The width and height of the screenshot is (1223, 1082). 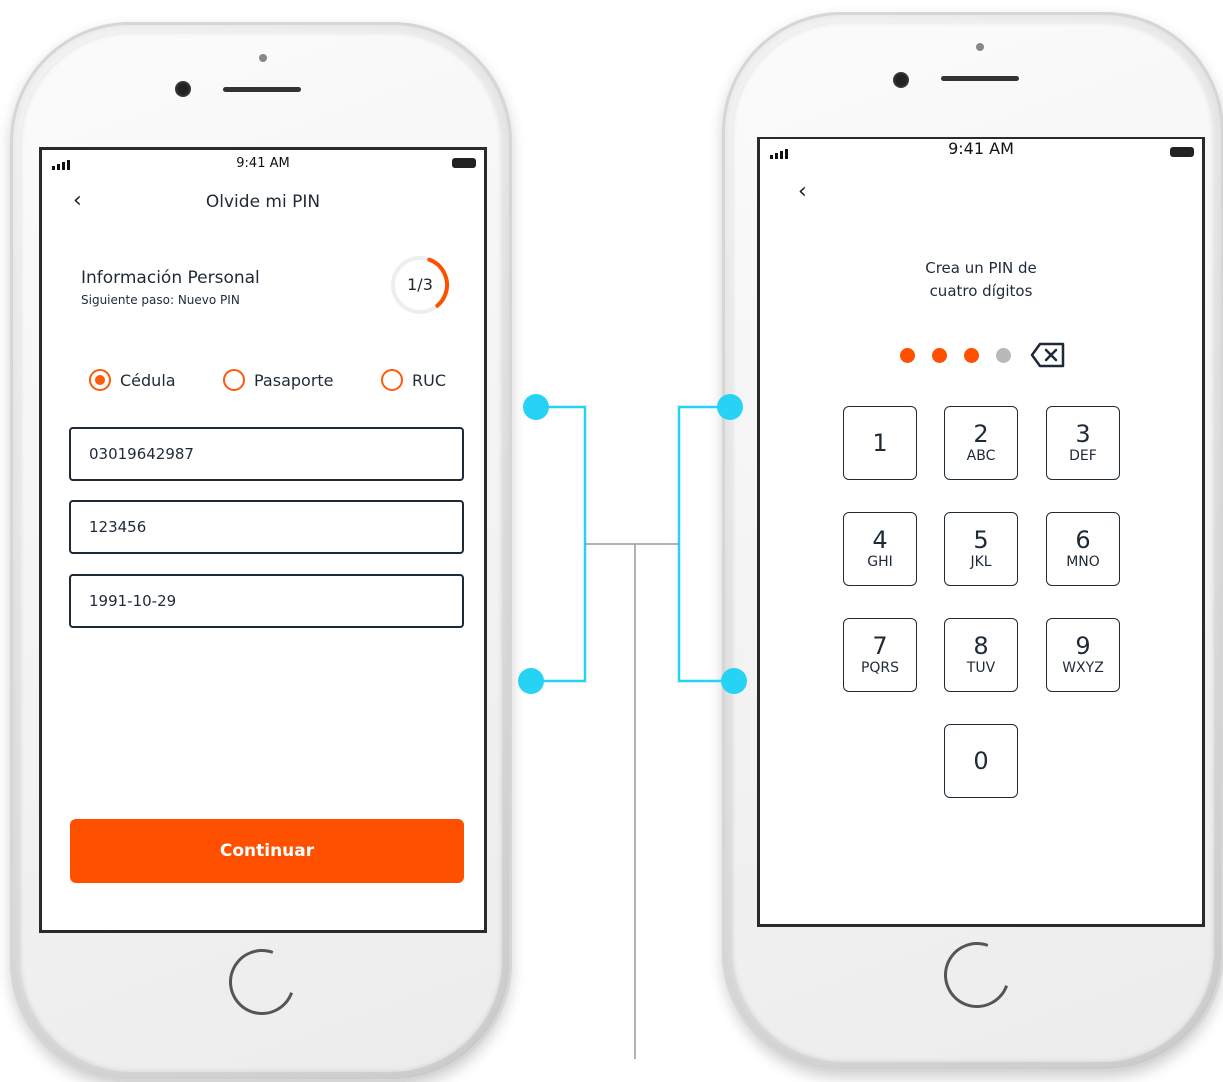 I want to click on progress-label: 1/3, so click(x=420, y=284).